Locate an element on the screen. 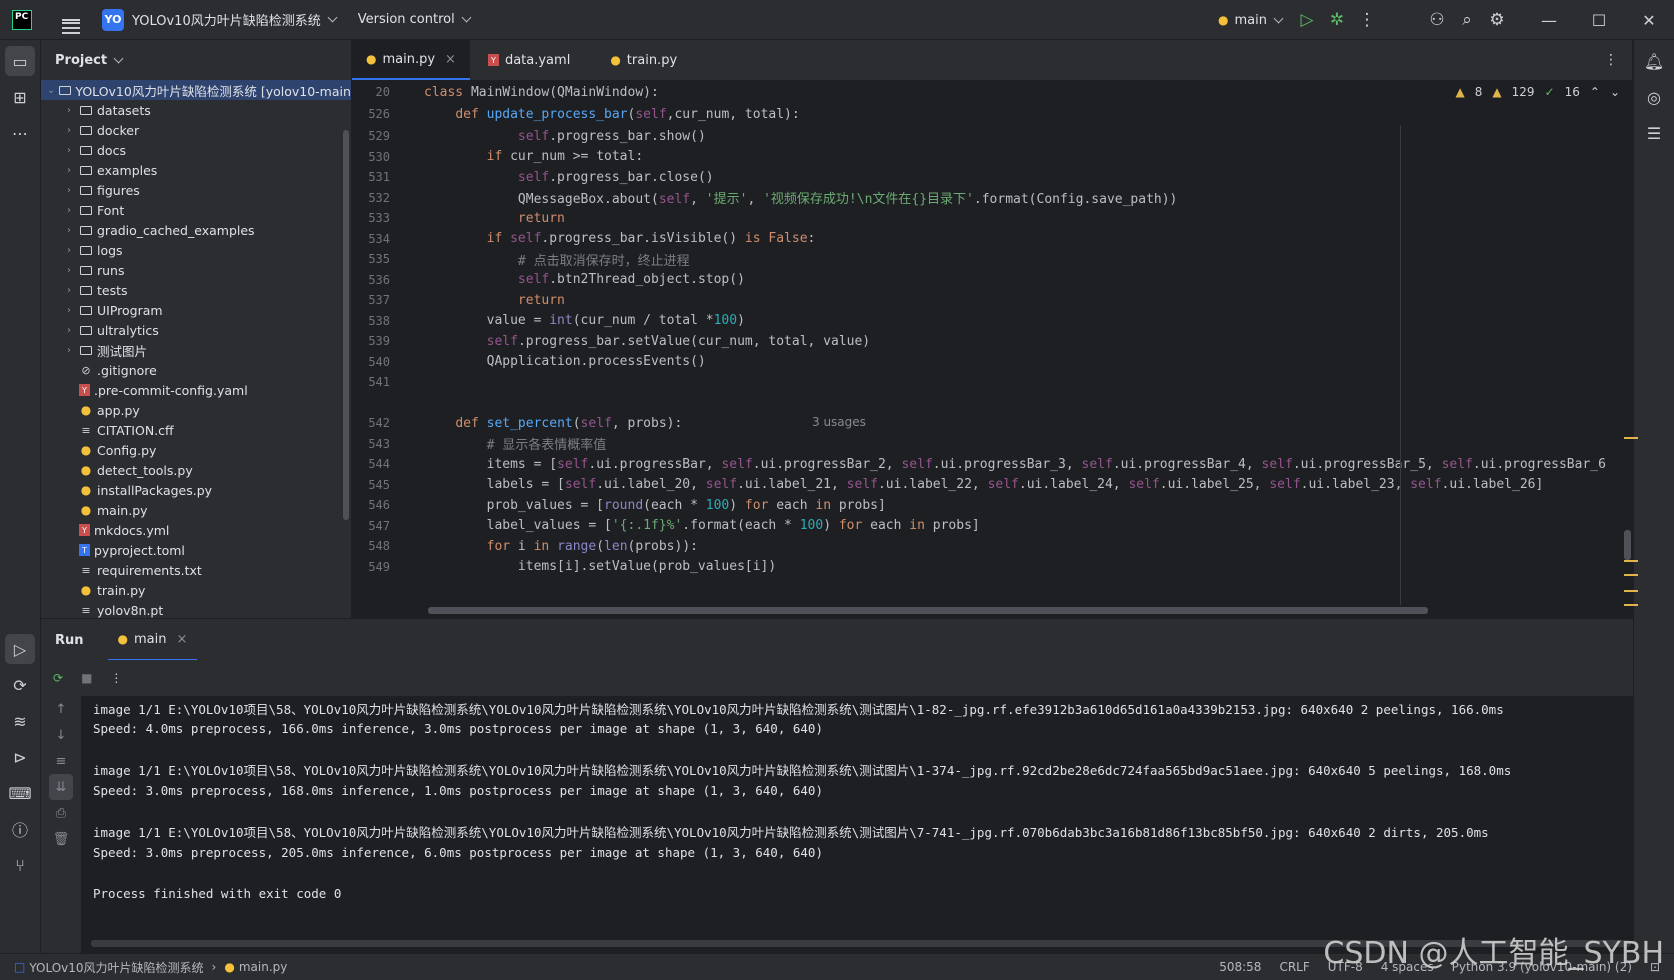 The image size is (1674, 980). breadcrumb-file: main.py is located at coordinates (263, 967).